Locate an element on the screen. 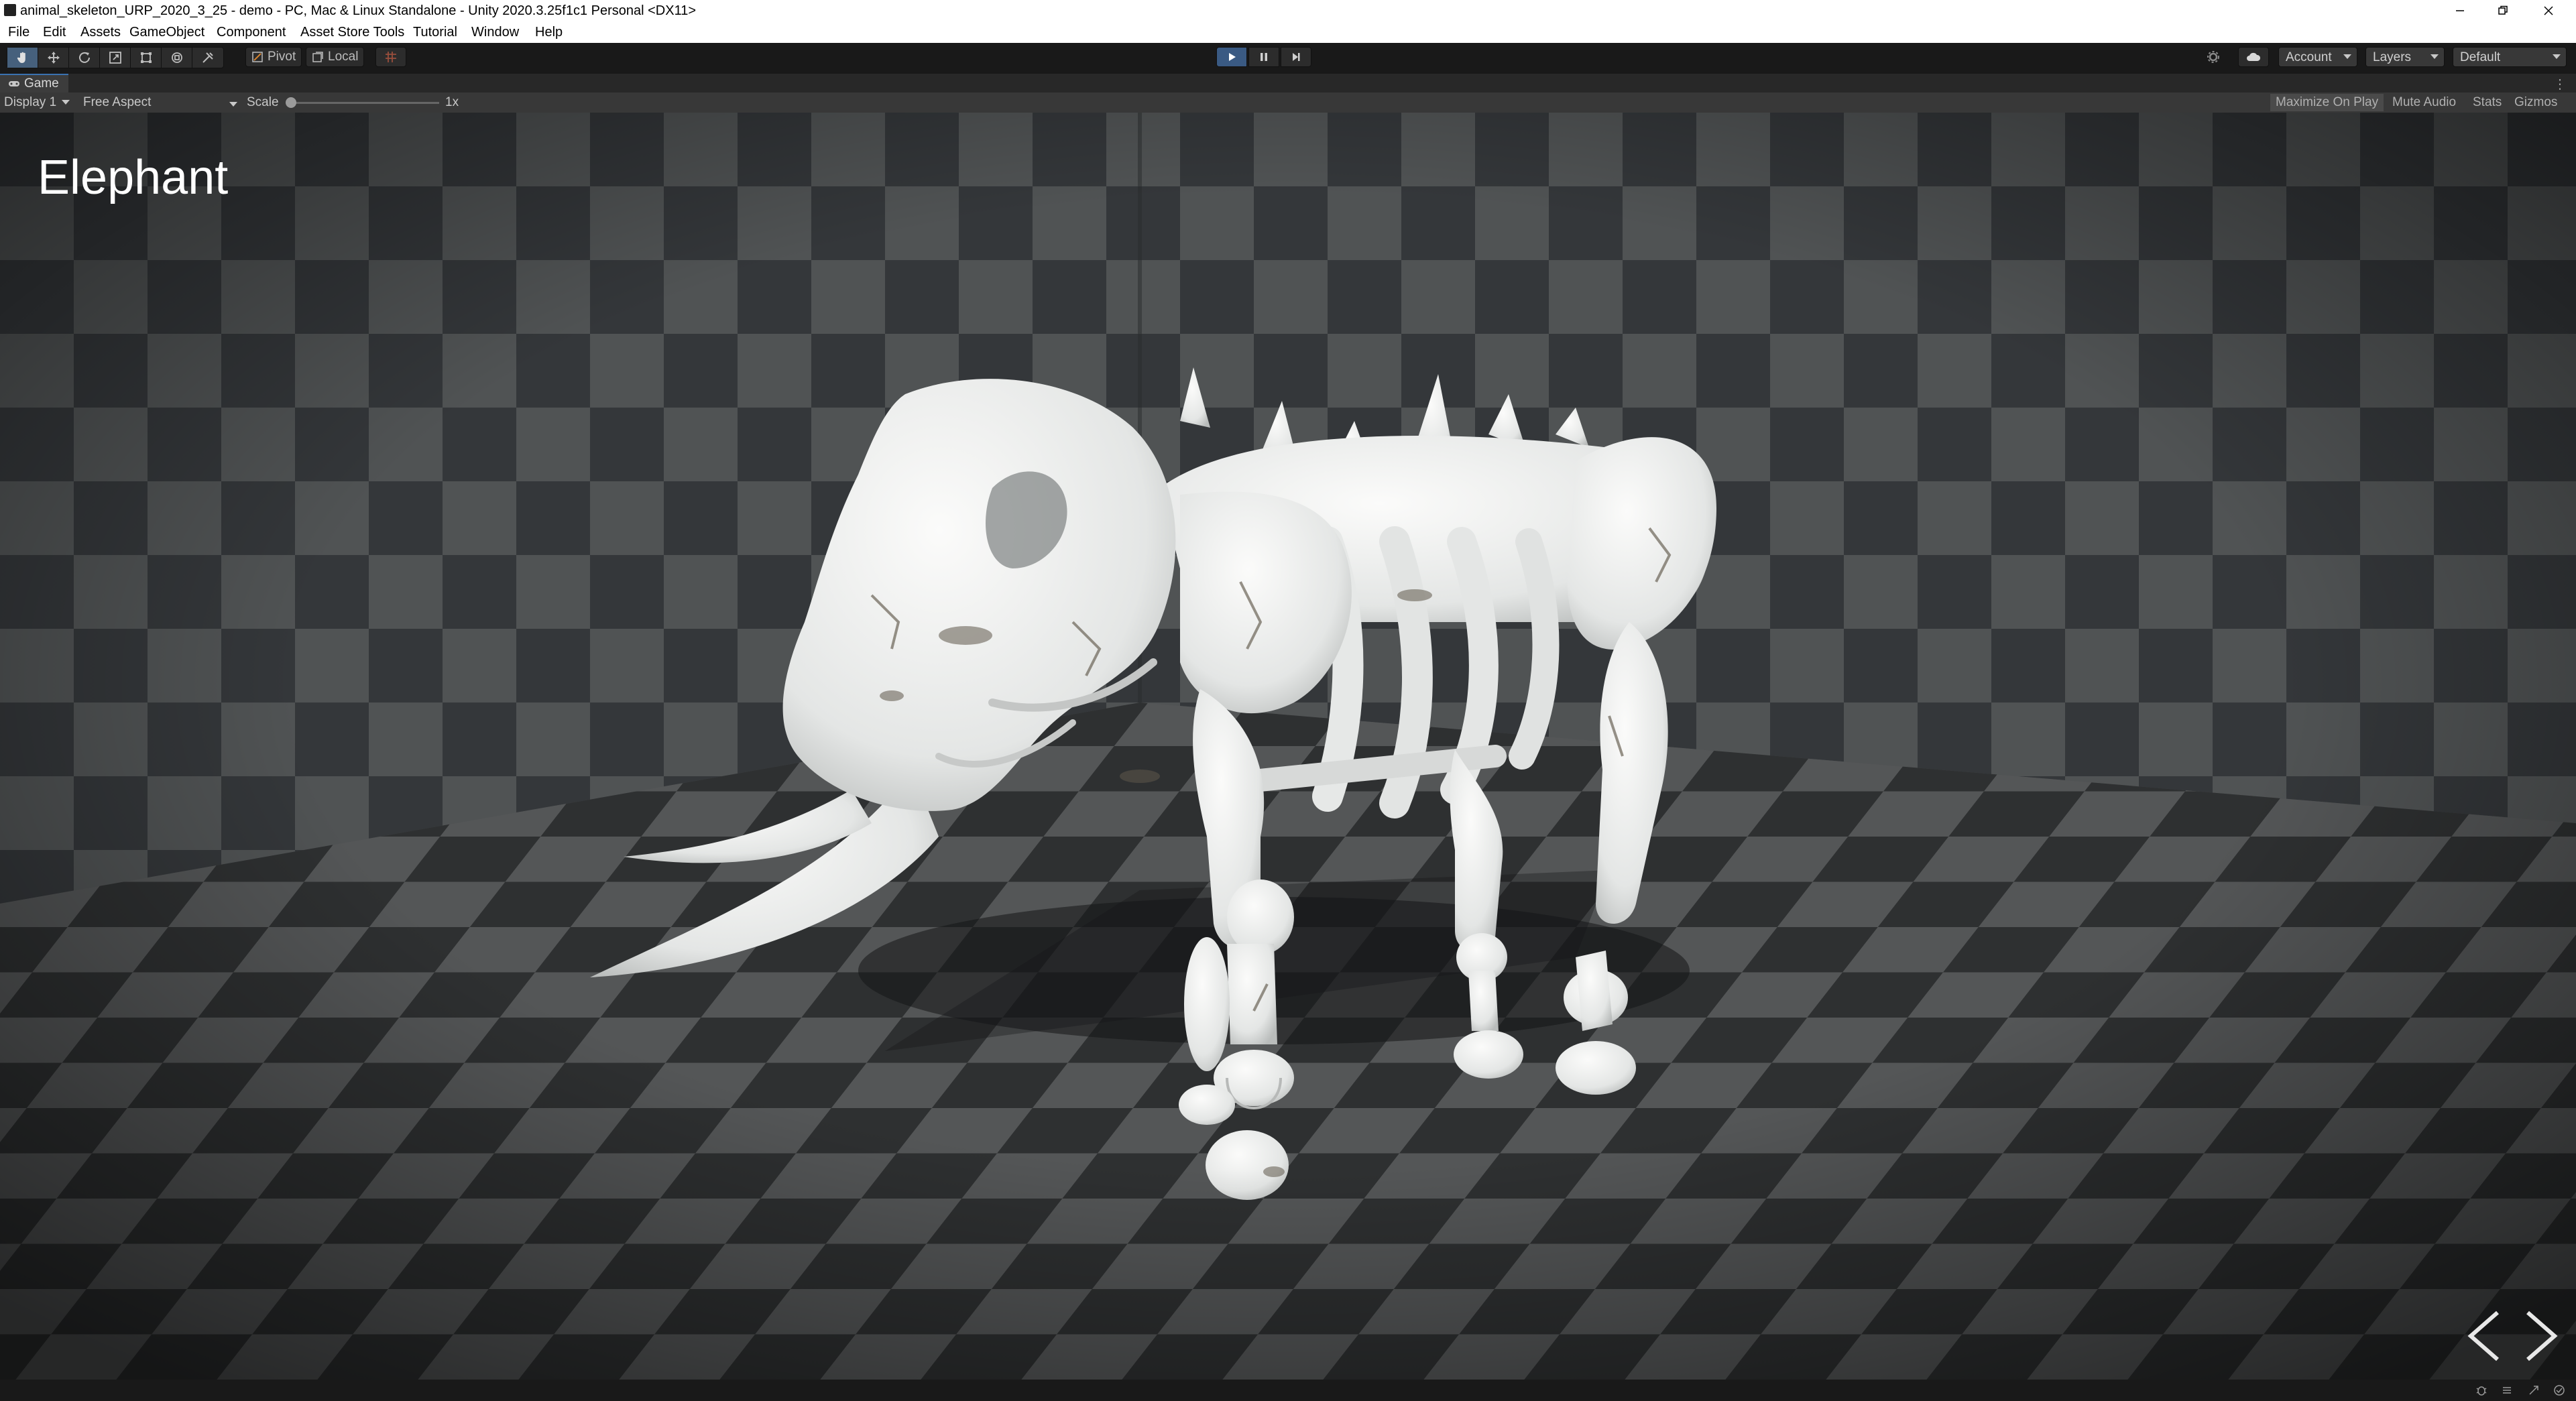  restore-icon is located at coordinates (2503, 10).